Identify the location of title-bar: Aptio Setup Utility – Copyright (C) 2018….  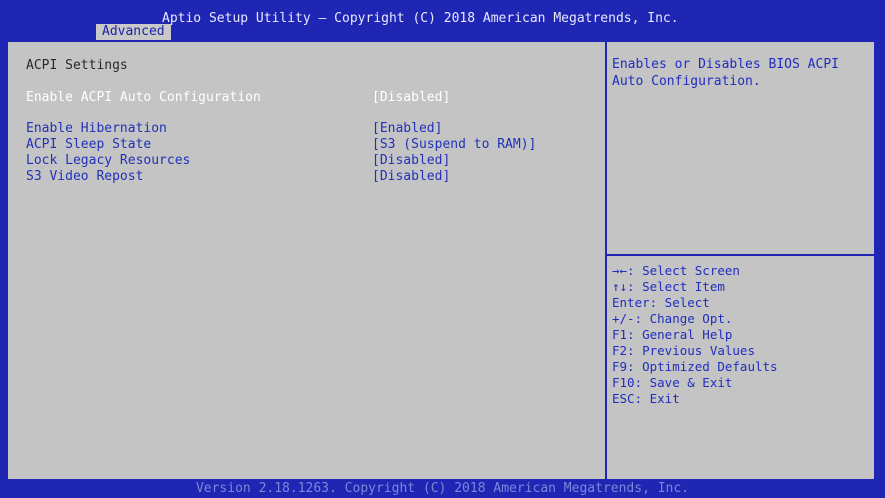
(442, 20).